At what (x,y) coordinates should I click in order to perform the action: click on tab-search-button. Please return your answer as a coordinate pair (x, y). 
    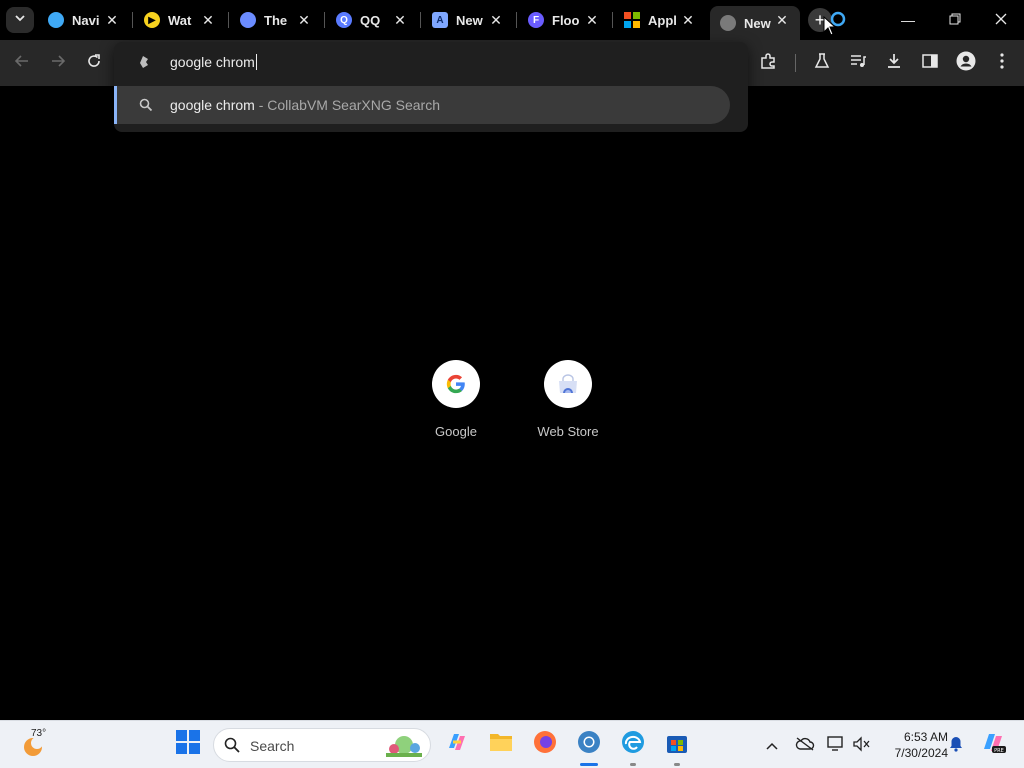
    Looking at the image, I should click on (20, 20).